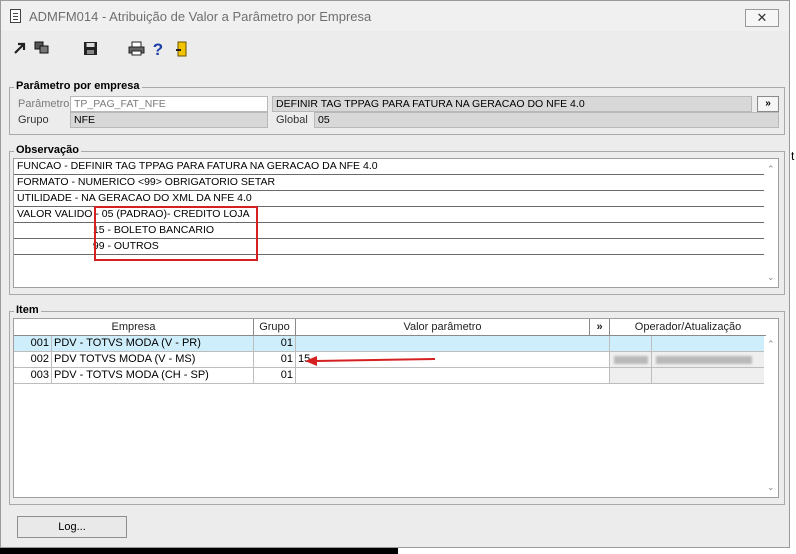 This screenshot has width=796, height=554. I want to click on observacao-scrollbar: ⌃ ⌄, so click(771, 223).